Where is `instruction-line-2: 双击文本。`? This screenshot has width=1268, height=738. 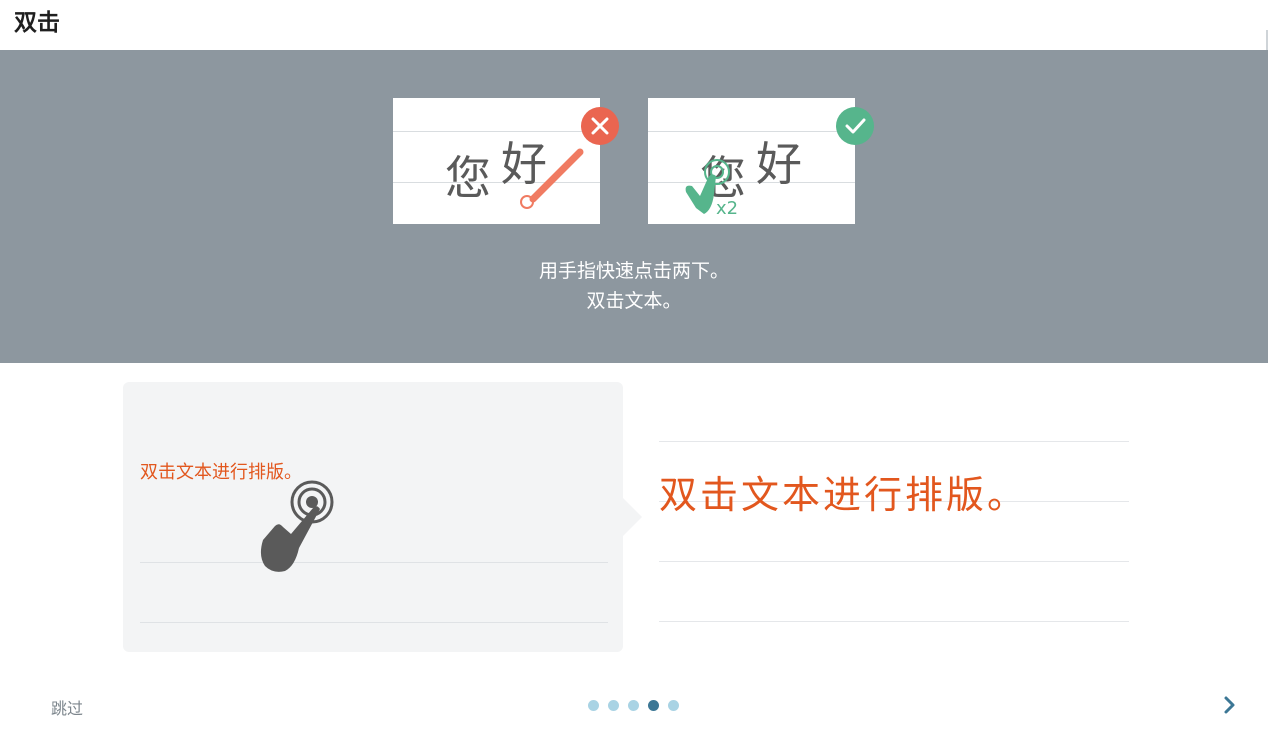
instruction-line-2: 双击文本。 is located at coordinates (634, 301).